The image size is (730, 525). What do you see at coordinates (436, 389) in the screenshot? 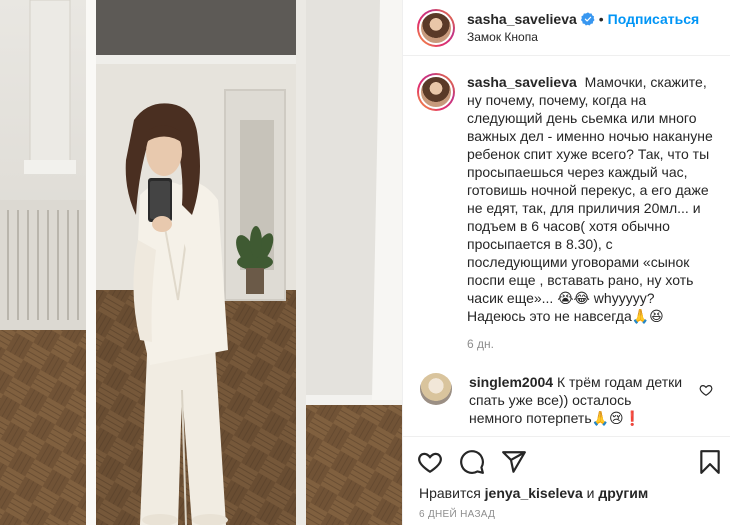
I see `commenter-avatar` at bounding box center [436, 389].